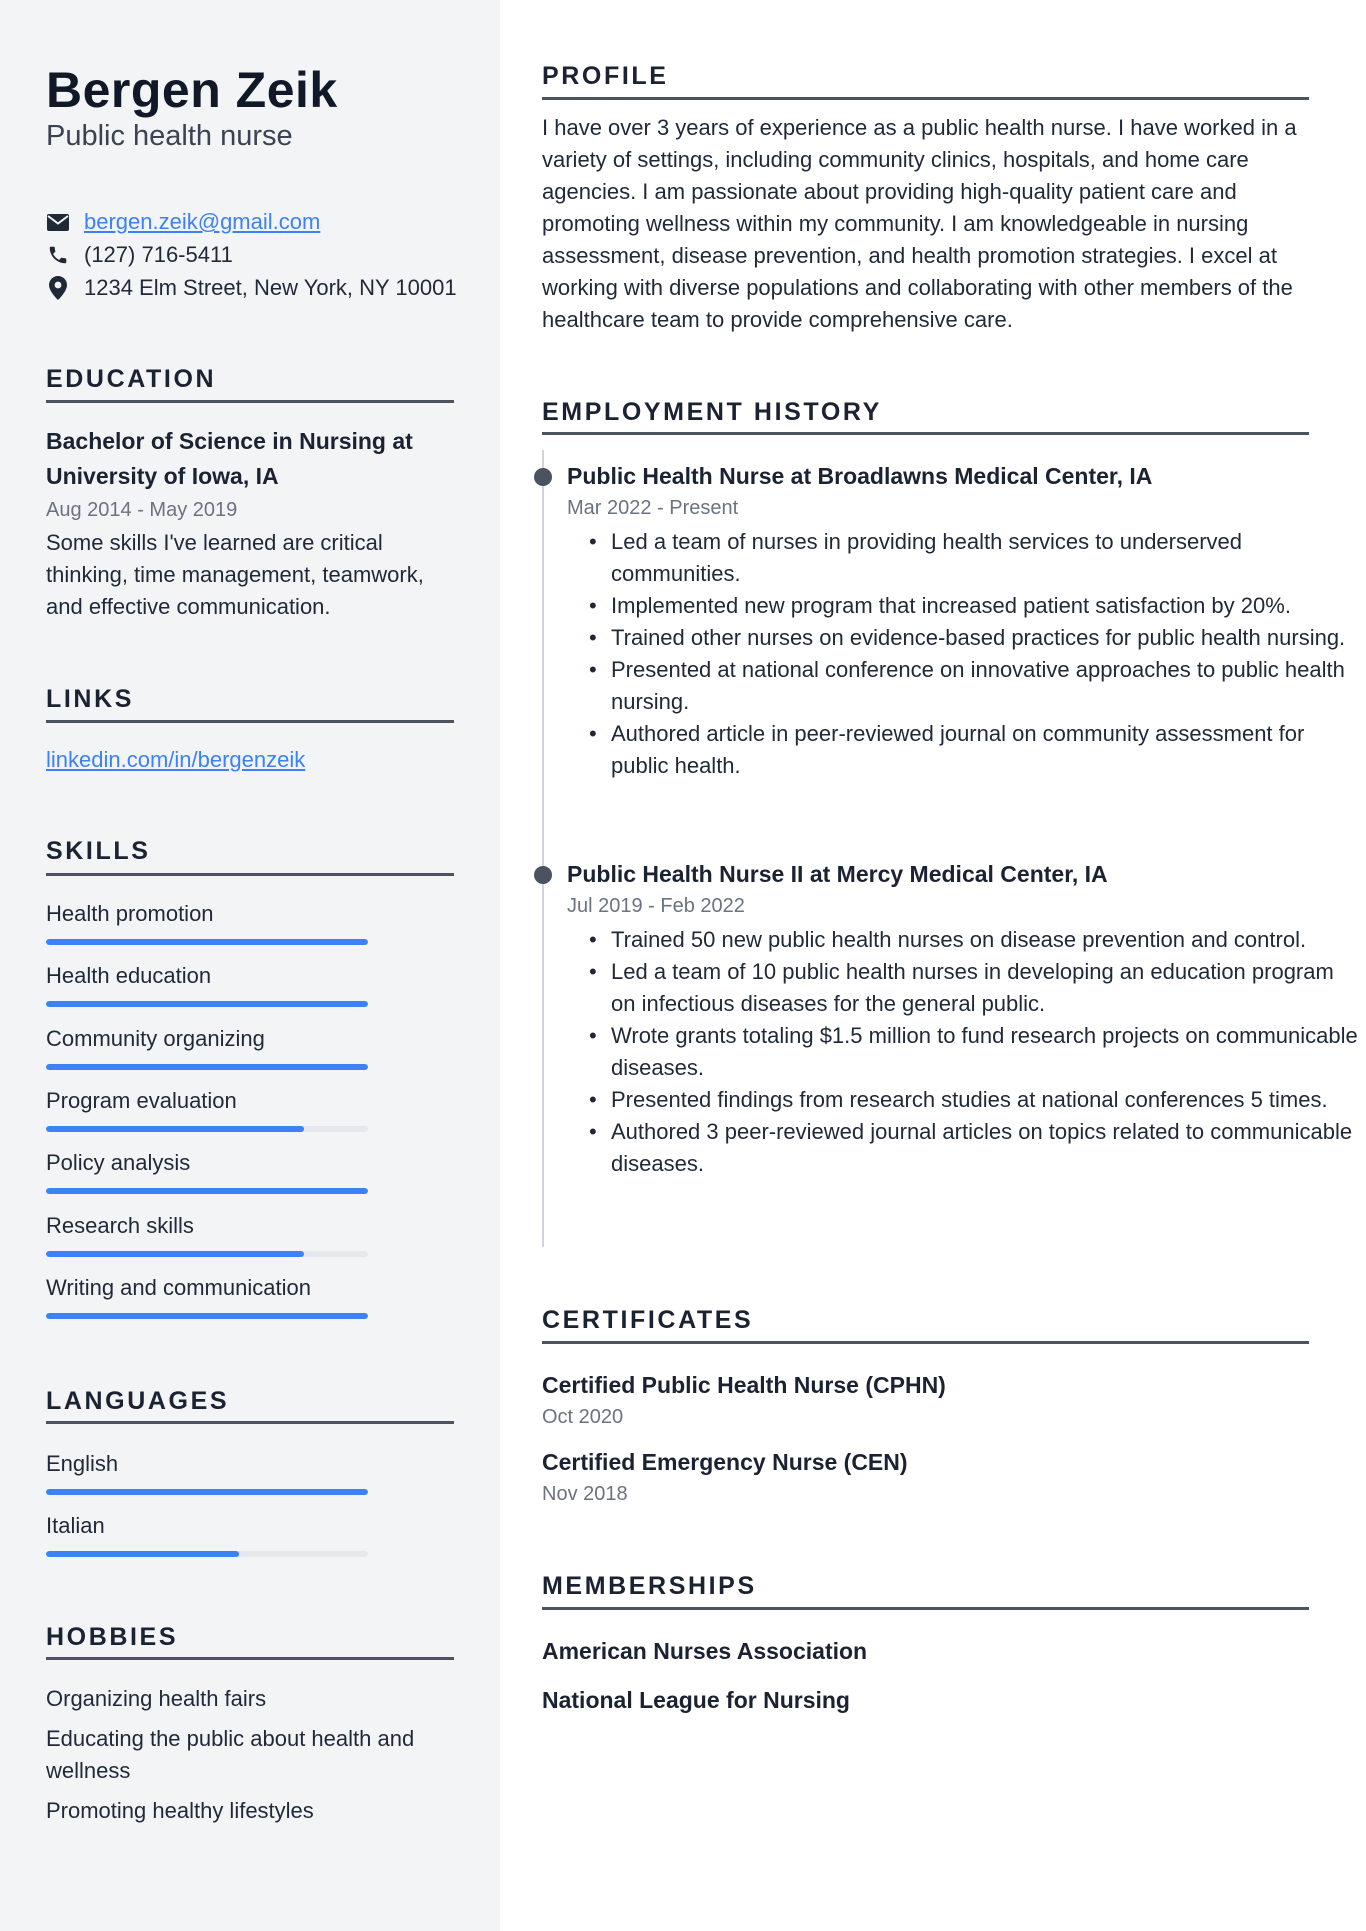 Image resolution: width=1366 pixels, height=1931 pixels. What do you see at coordinates (112, 1637) in the screenshot?
I see `hobbies-heading: Hobbies` at bounding box center [112, 1637].